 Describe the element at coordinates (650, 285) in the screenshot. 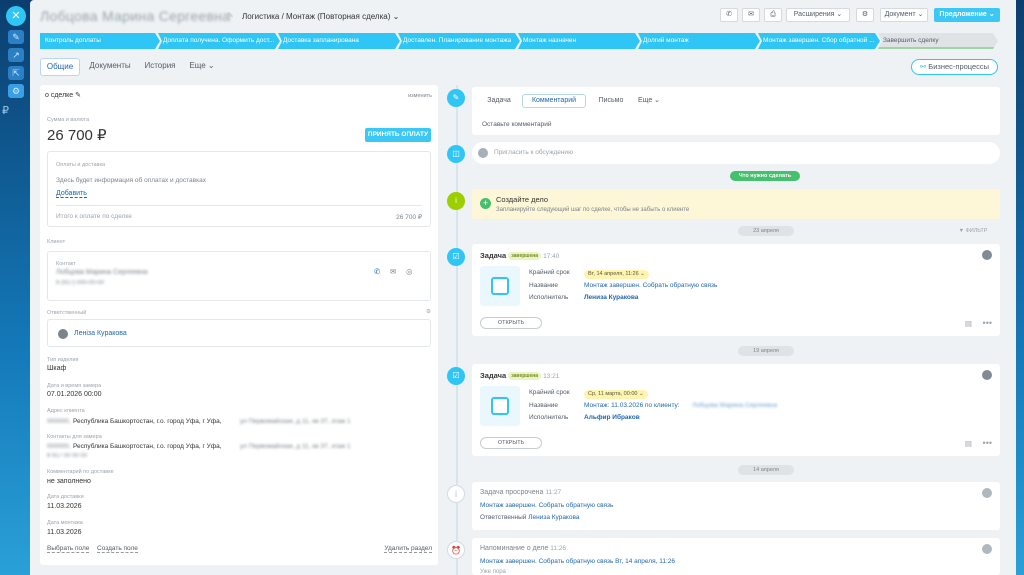

I see `task-name-link: Монтаж завершен. Собрать обратную связь` at that location.